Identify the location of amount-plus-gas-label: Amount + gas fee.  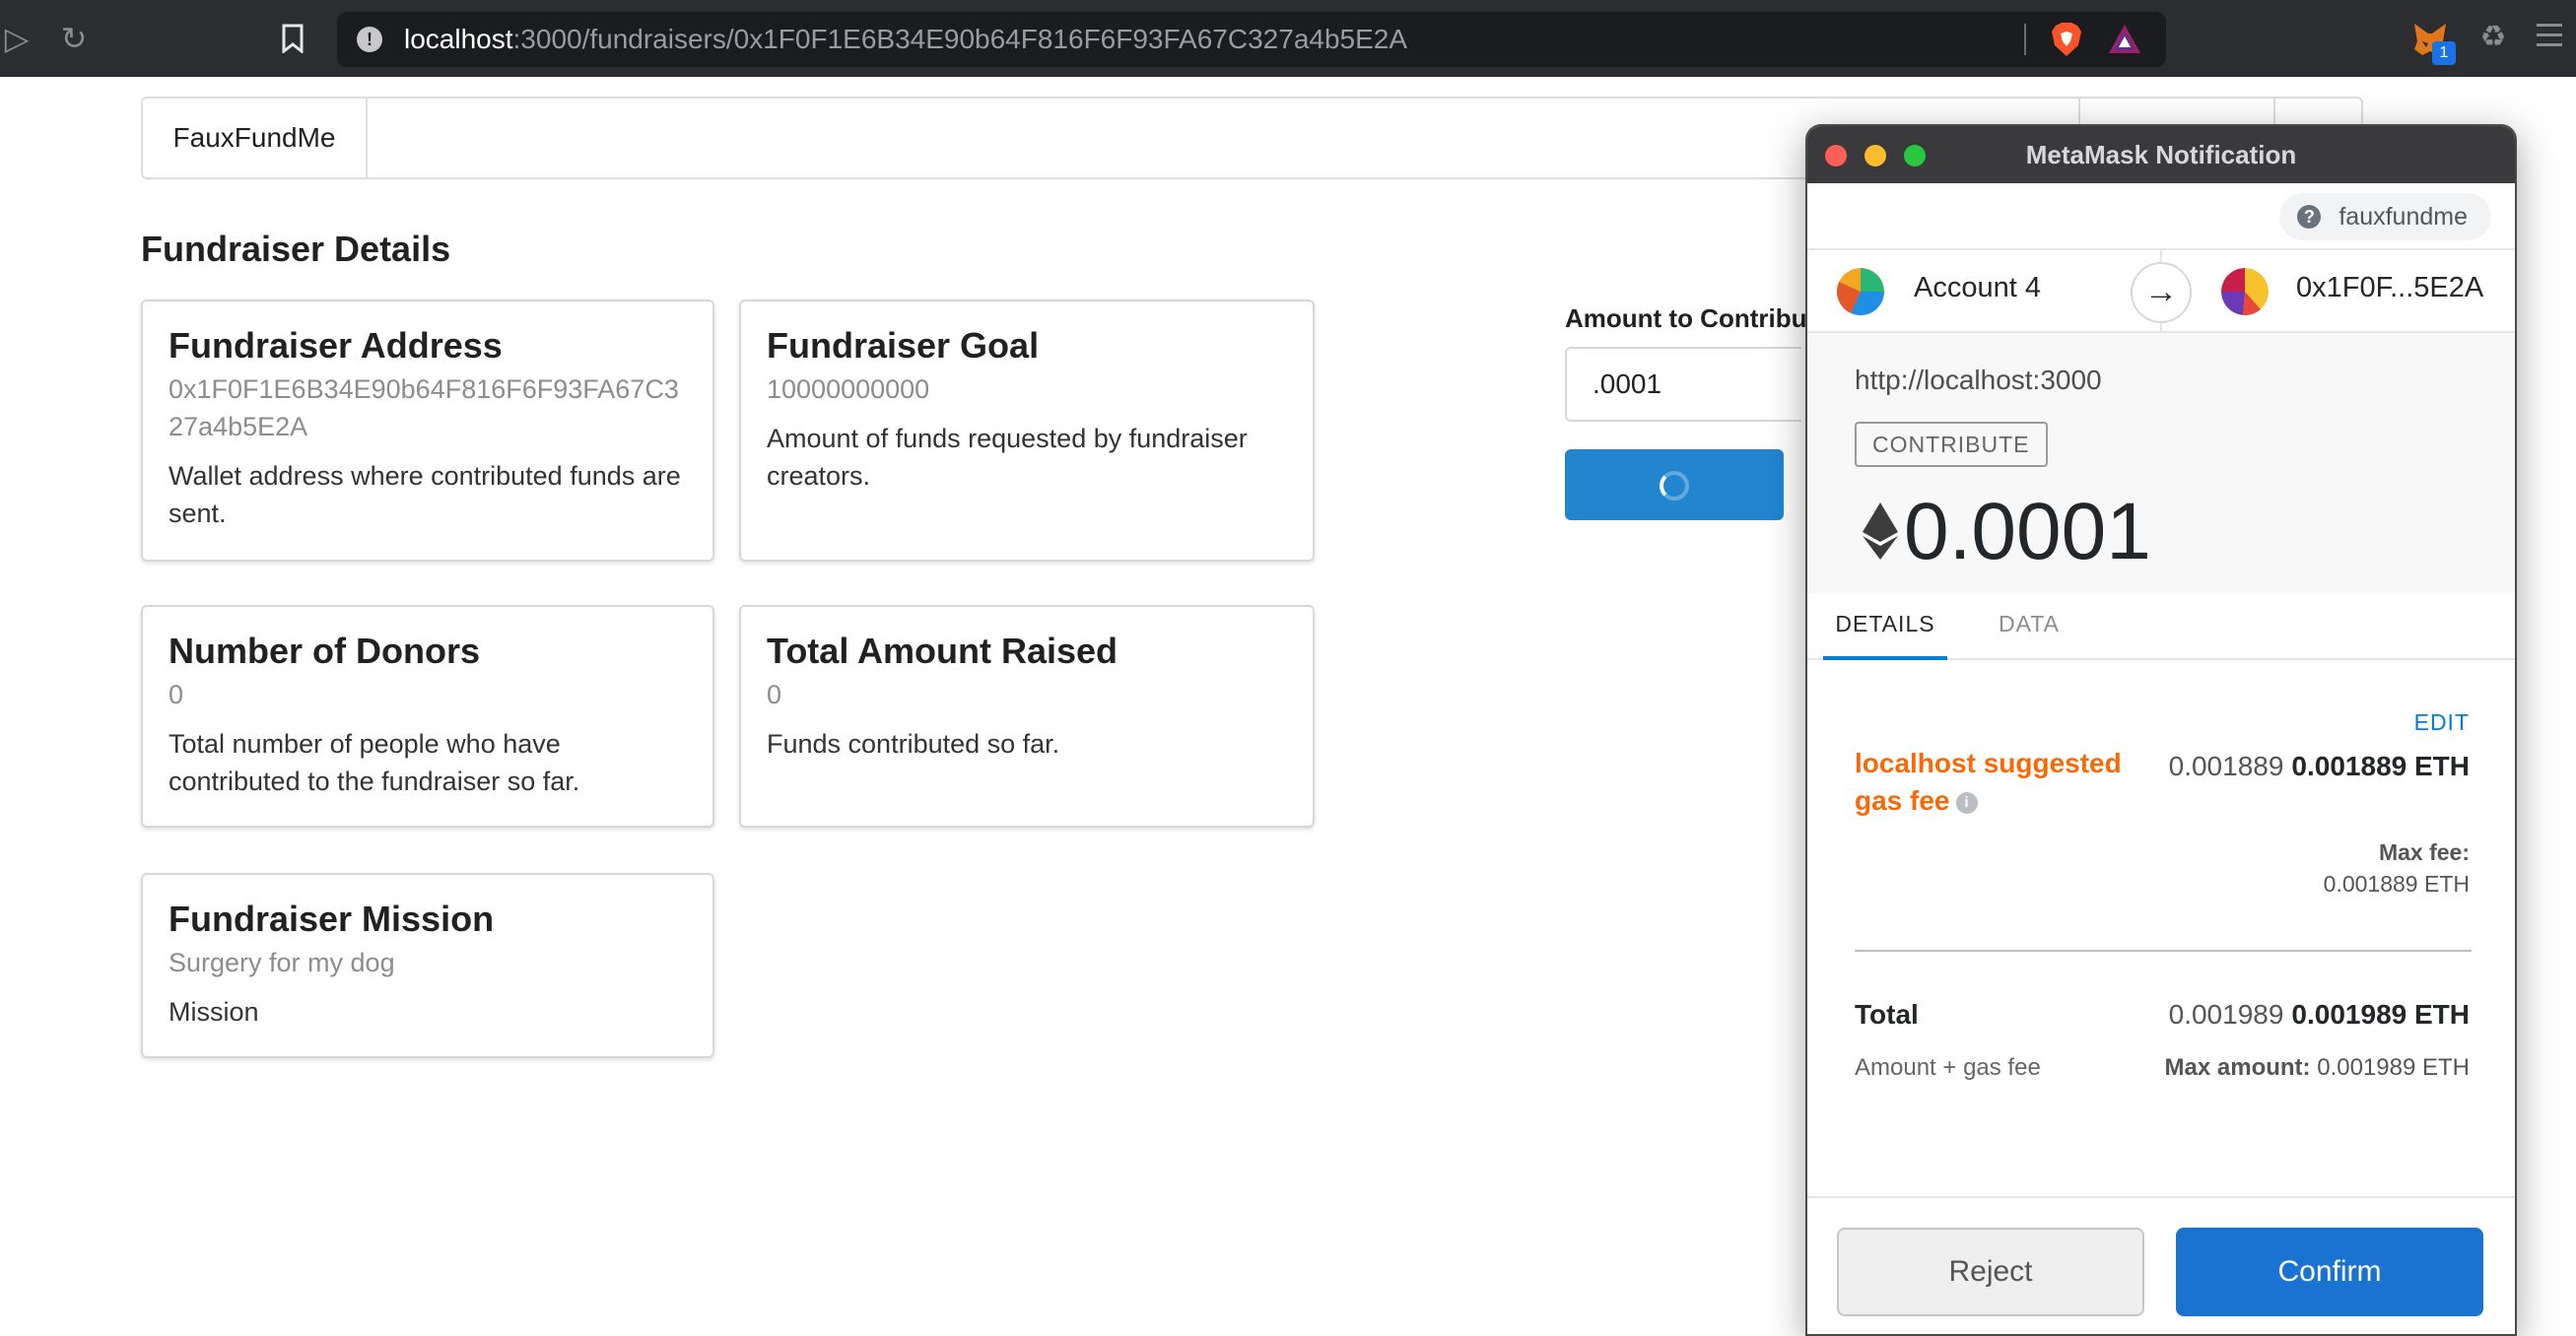
(1948, 1068).